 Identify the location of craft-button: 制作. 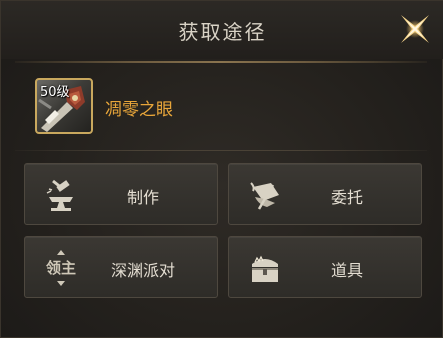
(121, 194).